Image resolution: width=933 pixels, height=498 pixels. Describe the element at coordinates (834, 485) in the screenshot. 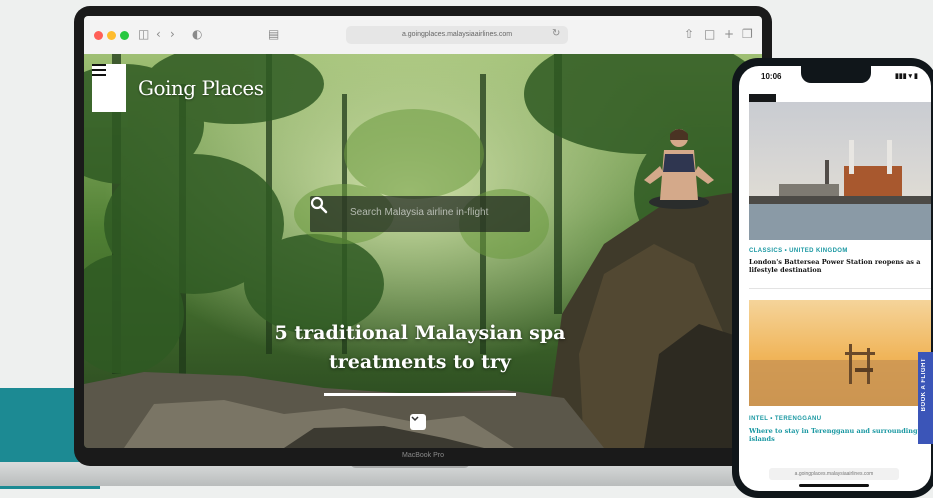

I see `home-indicator` at that location.